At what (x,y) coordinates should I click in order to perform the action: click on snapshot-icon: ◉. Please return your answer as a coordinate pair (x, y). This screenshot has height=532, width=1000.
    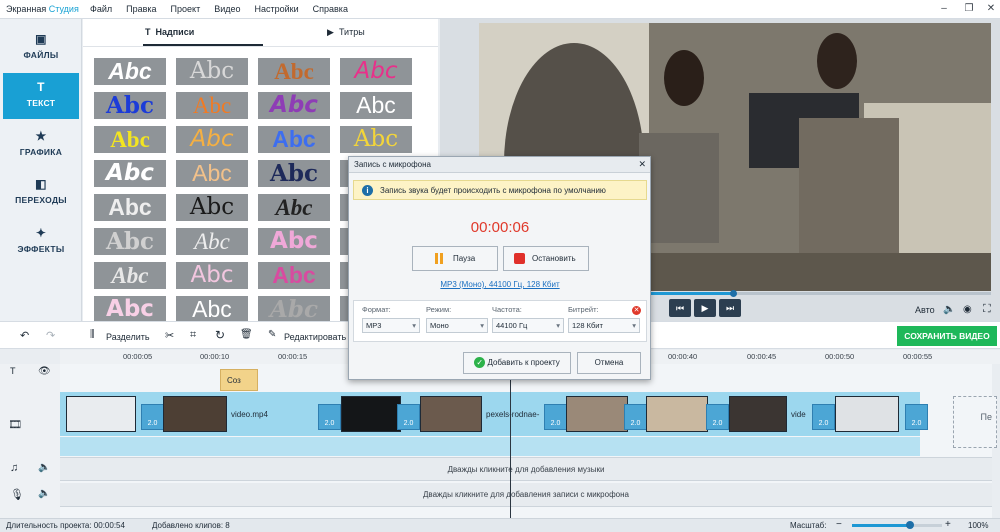
    Looking at the image, I should click on (967, 309).